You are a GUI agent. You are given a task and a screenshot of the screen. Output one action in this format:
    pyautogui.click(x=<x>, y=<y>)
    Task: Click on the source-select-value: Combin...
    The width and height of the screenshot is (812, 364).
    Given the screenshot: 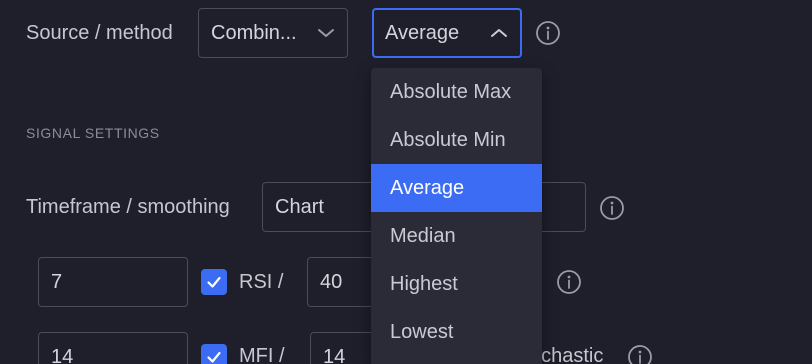 What is the action you would take?
    pyautogui.click(x=254, y=32)
    